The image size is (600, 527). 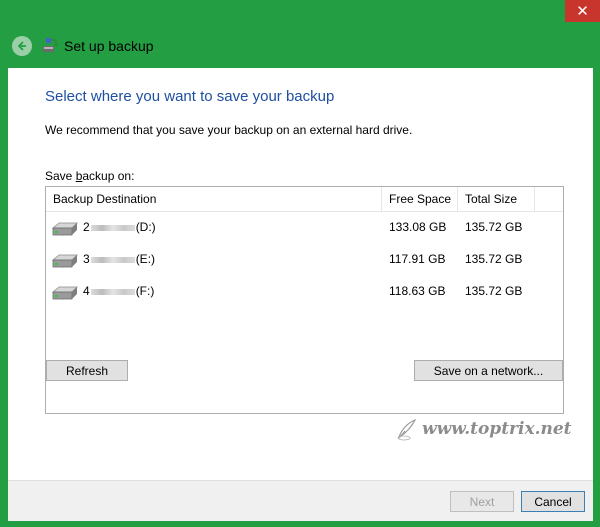 What do you see at coordinates (417, 291) in the screenshot?
I see `free-space: 118.63 GB` at bounding box center [417, 291].